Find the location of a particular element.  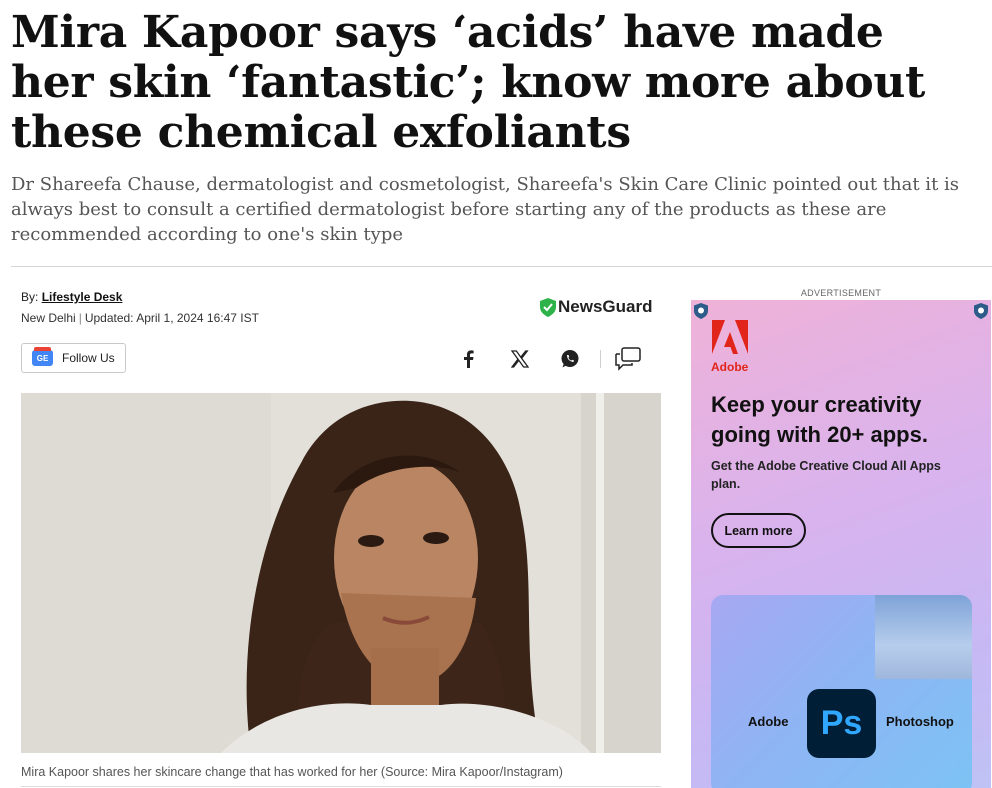

newsguard-badge: NewsGuard is located at coordinates (596, 307).